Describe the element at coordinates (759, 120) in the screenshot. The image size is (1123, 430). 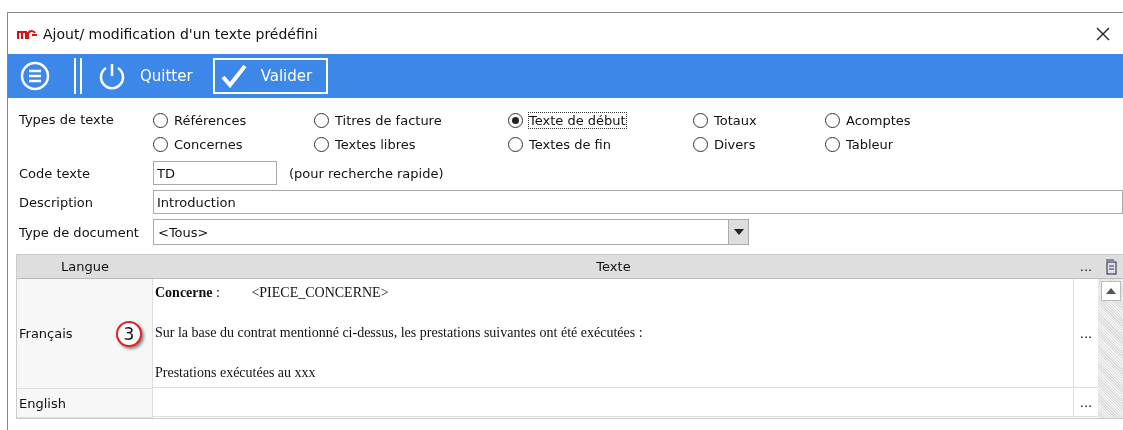
I see `radio-option: Totaux` at that location.